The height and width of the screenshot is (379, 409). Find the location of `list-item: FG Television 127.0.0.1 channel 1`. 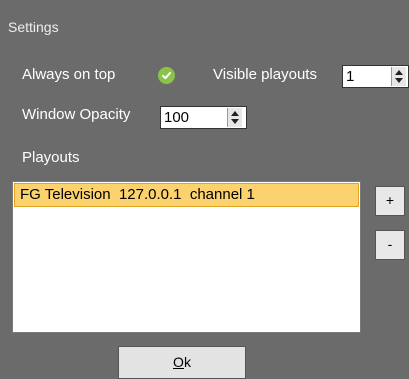

list-item: FG Television 127.0.0.1 channel 1 is located at coordinates (186, 195).